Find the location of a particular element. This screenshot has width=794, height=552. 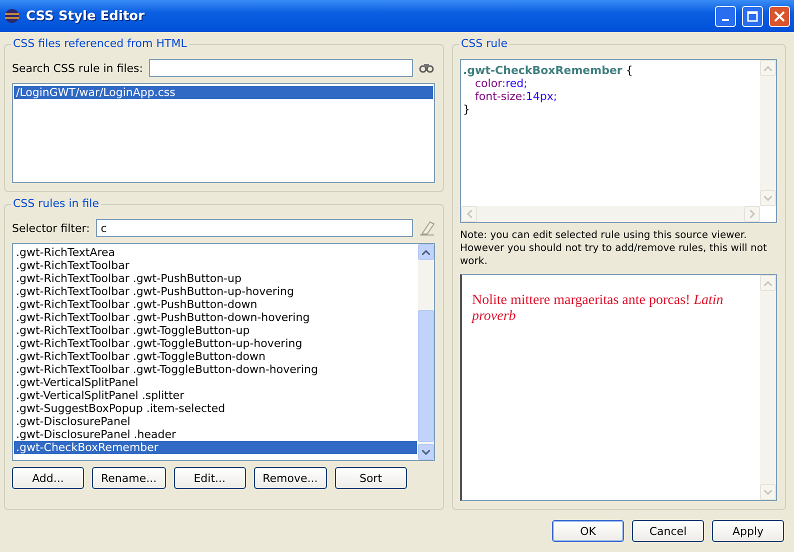

rule-item: .gwt-SuggestBoxPopup .item-selected is located at coordinates (215, 408).